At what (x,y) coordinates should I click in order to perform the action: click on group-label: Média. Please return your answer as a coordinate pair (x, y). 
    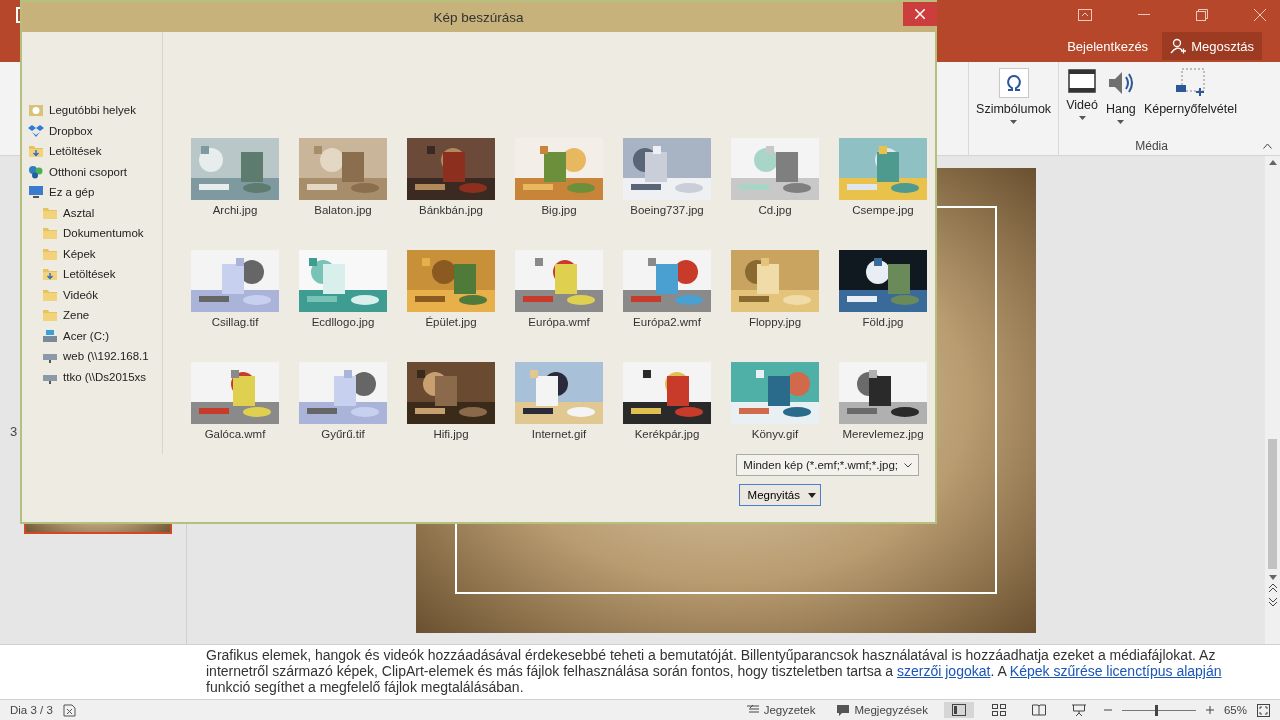
    Looking at the image, I should click on (1151, 146).